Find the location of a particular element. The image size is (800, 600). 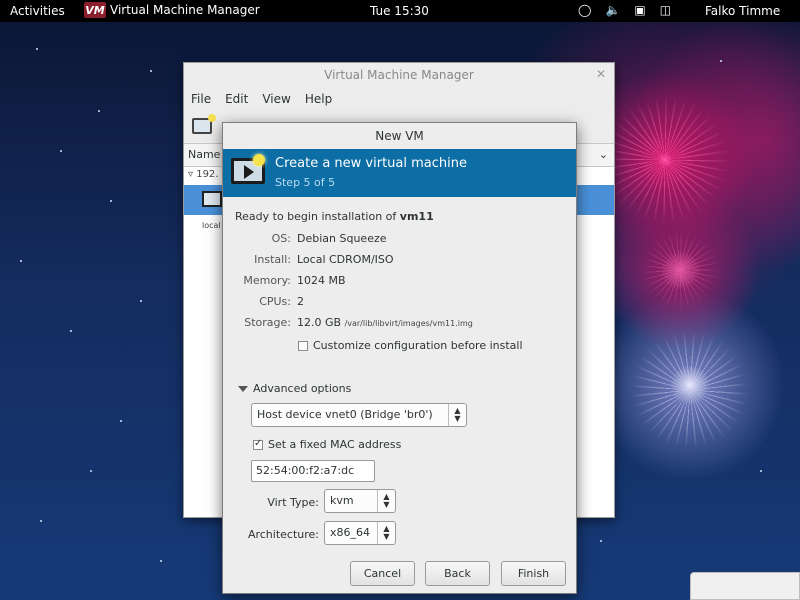

banner-title: Create a new virtual machine is located at coordinates (371, 163).